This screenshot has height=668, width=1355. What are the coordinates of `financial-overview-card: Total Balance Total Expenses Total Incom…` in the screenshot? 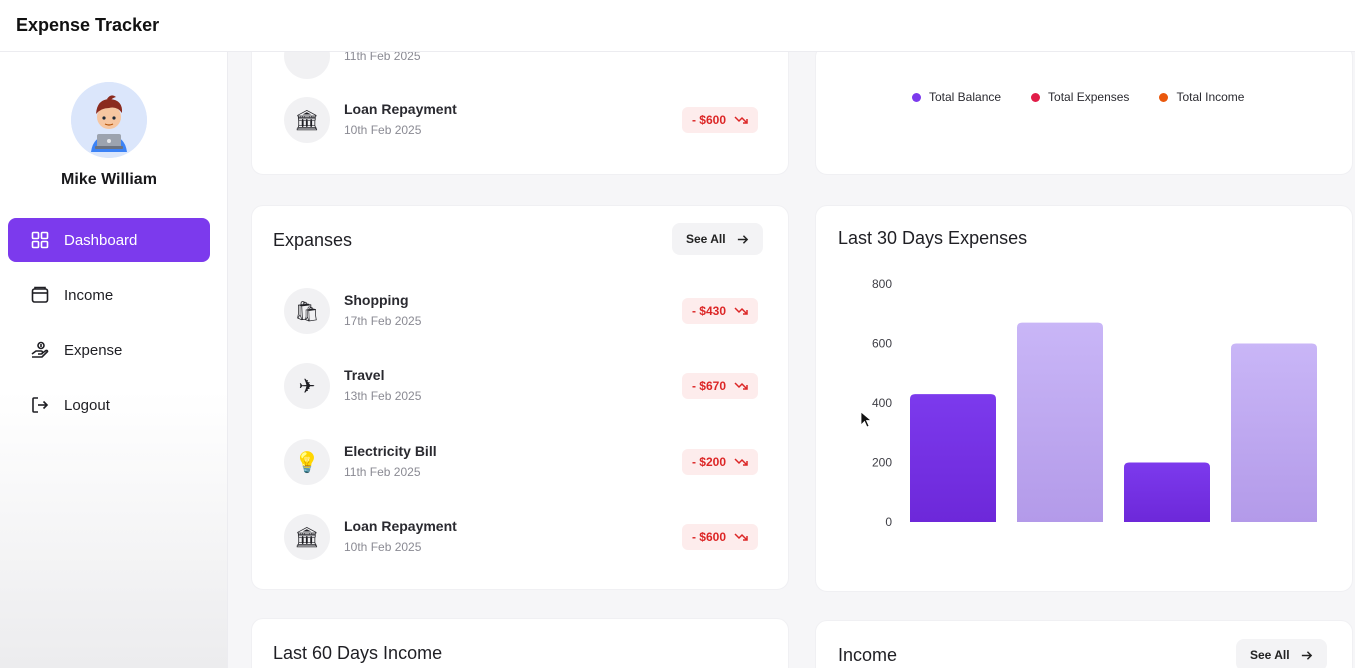 It's located at (1084, 110).